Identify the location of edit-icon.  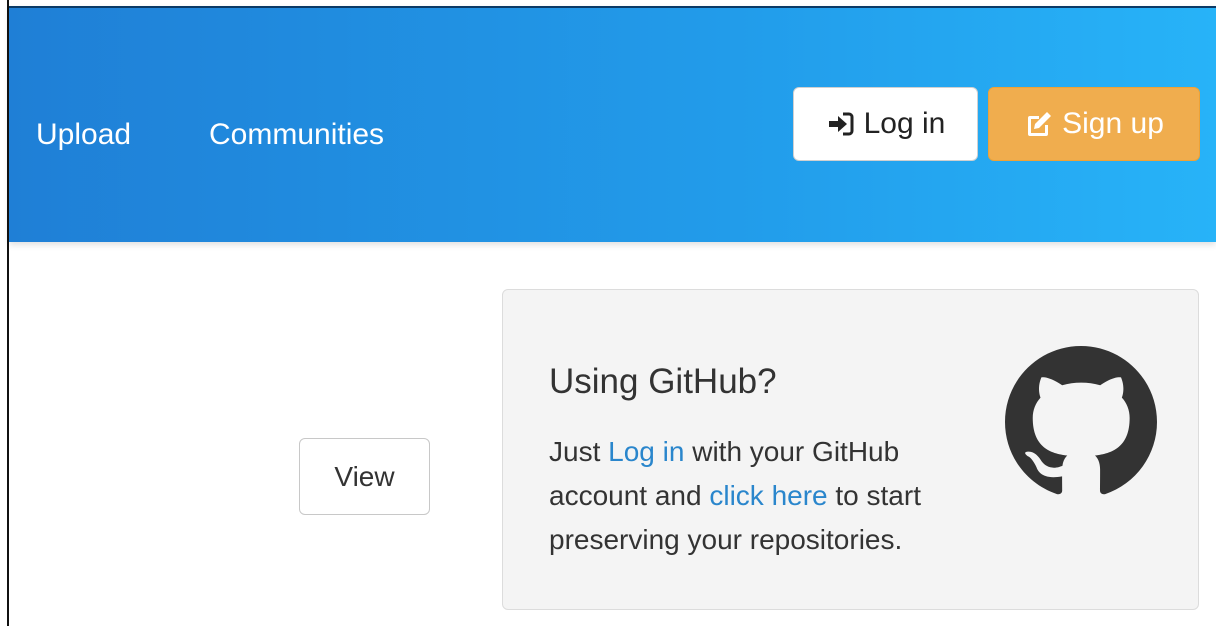
(1039, 124).